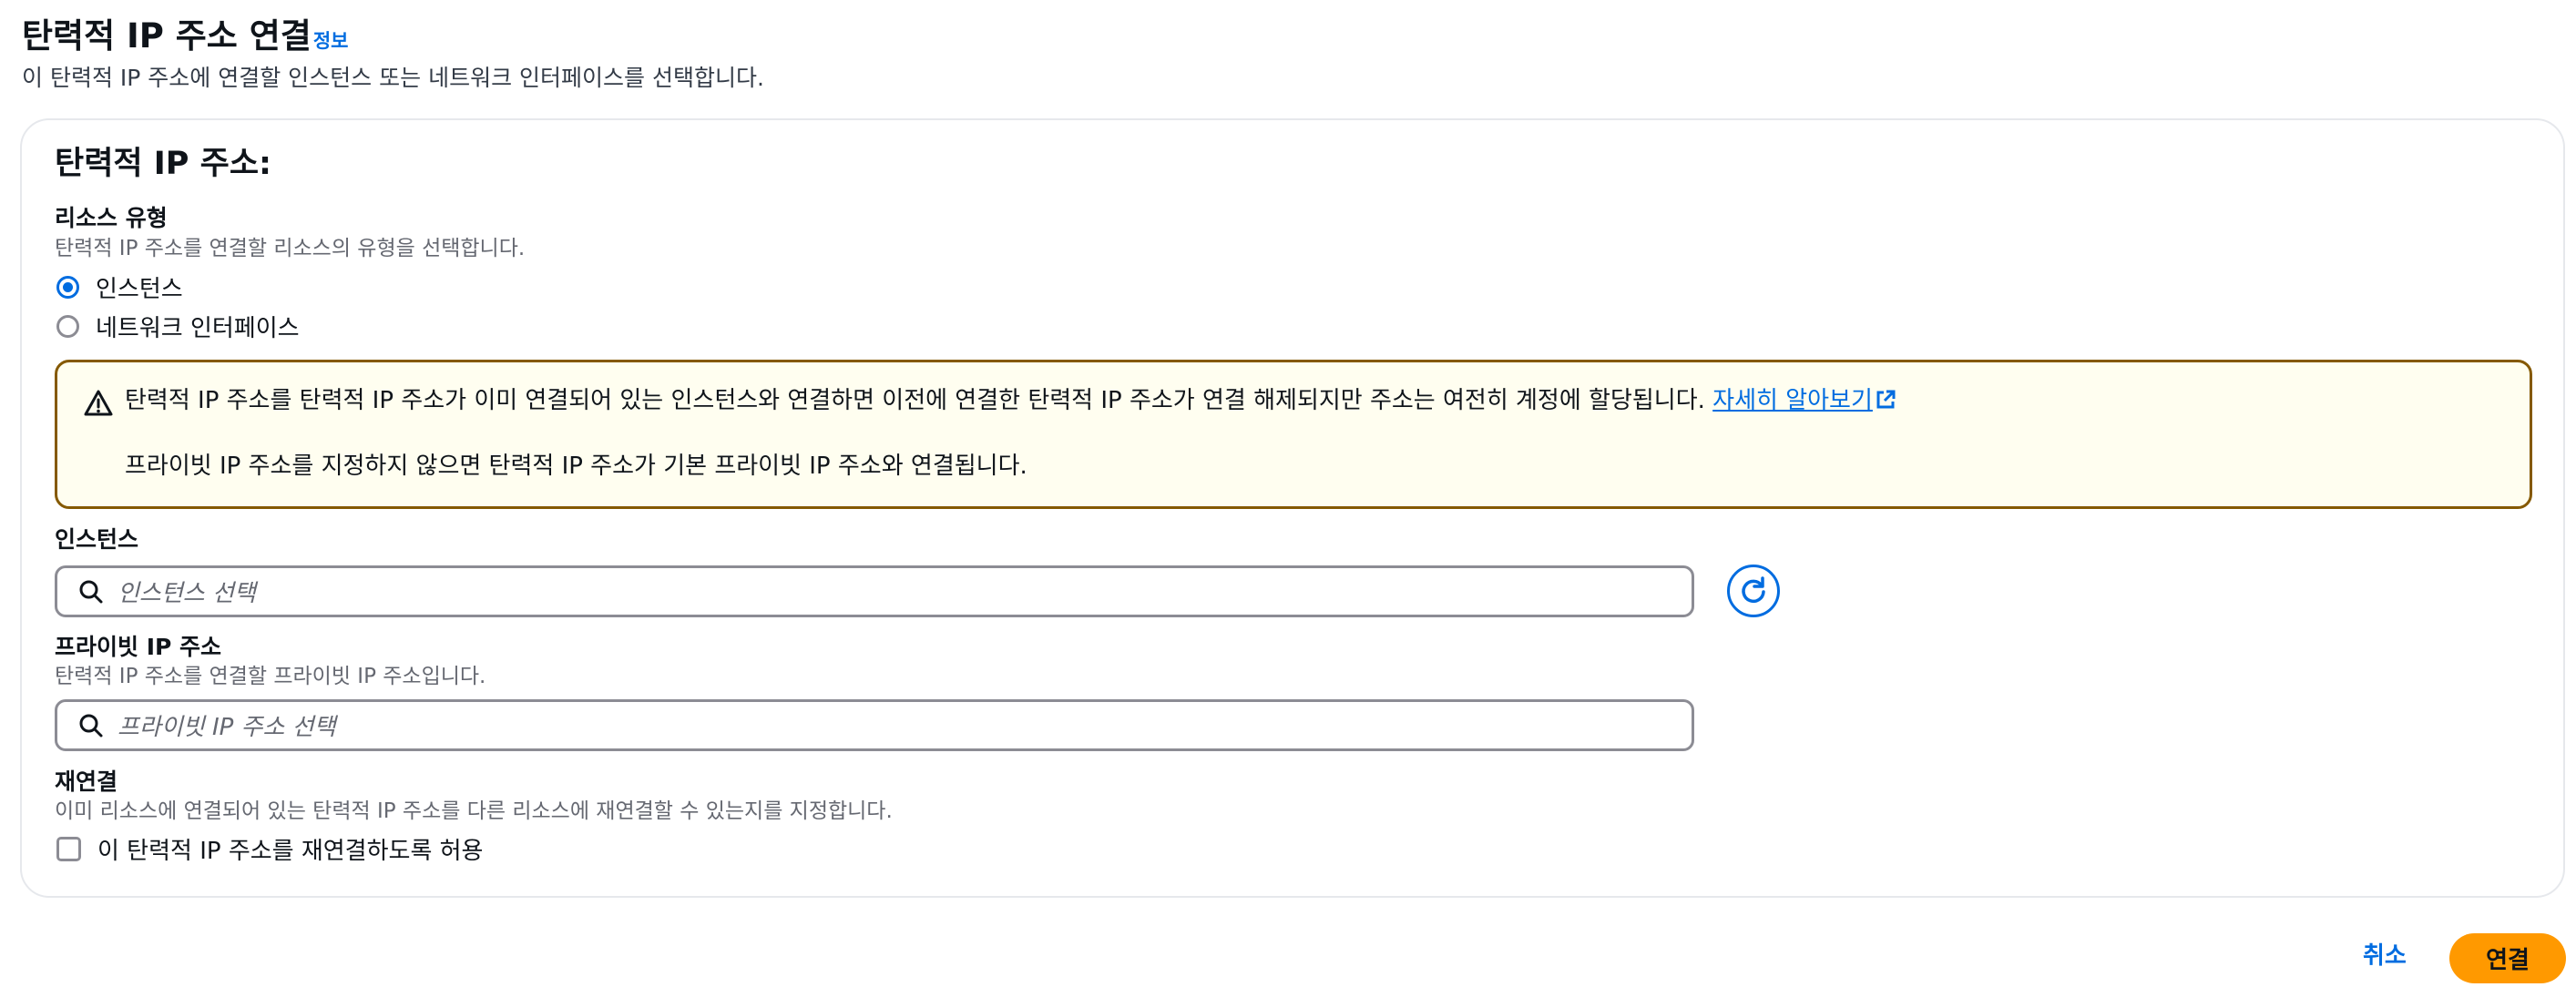 This screenshot has width=2576, height=987. I want to click on radio-instance-label: 인스턴스, so click(139, 289).